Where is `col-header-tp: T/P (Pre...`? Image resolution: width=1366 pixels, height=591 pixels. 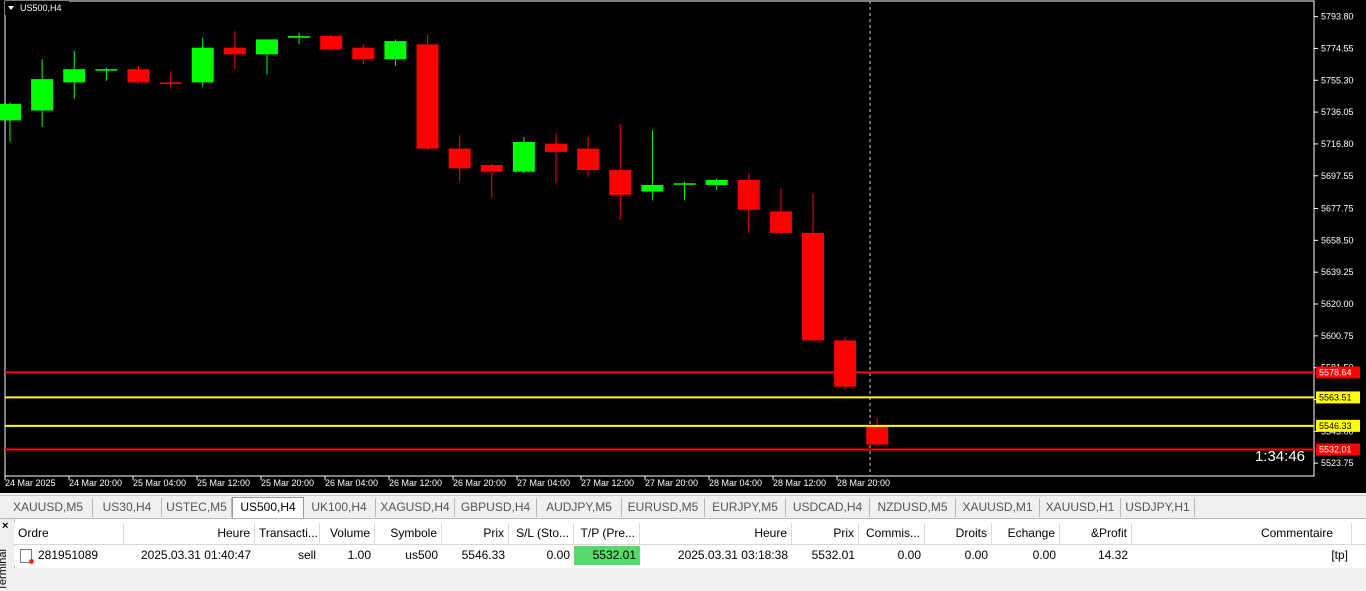
col-header-tp: T/P (Pre... is located at coordinates (607, 533).